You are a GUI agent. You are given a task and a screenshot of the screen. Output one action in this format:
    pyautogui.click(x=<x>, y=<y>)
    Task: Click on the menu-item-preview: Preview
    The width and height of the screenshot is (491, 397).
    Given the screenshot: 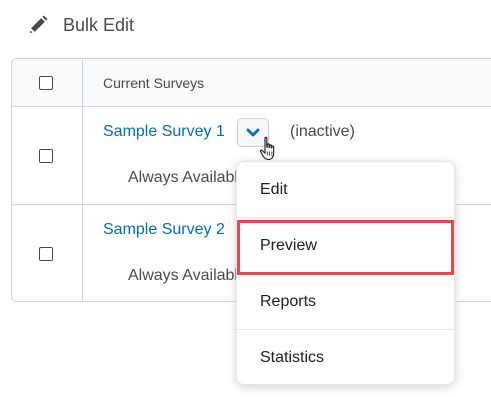 What is the action you would take?
    pyautogui.click(x=345, y=246)
    